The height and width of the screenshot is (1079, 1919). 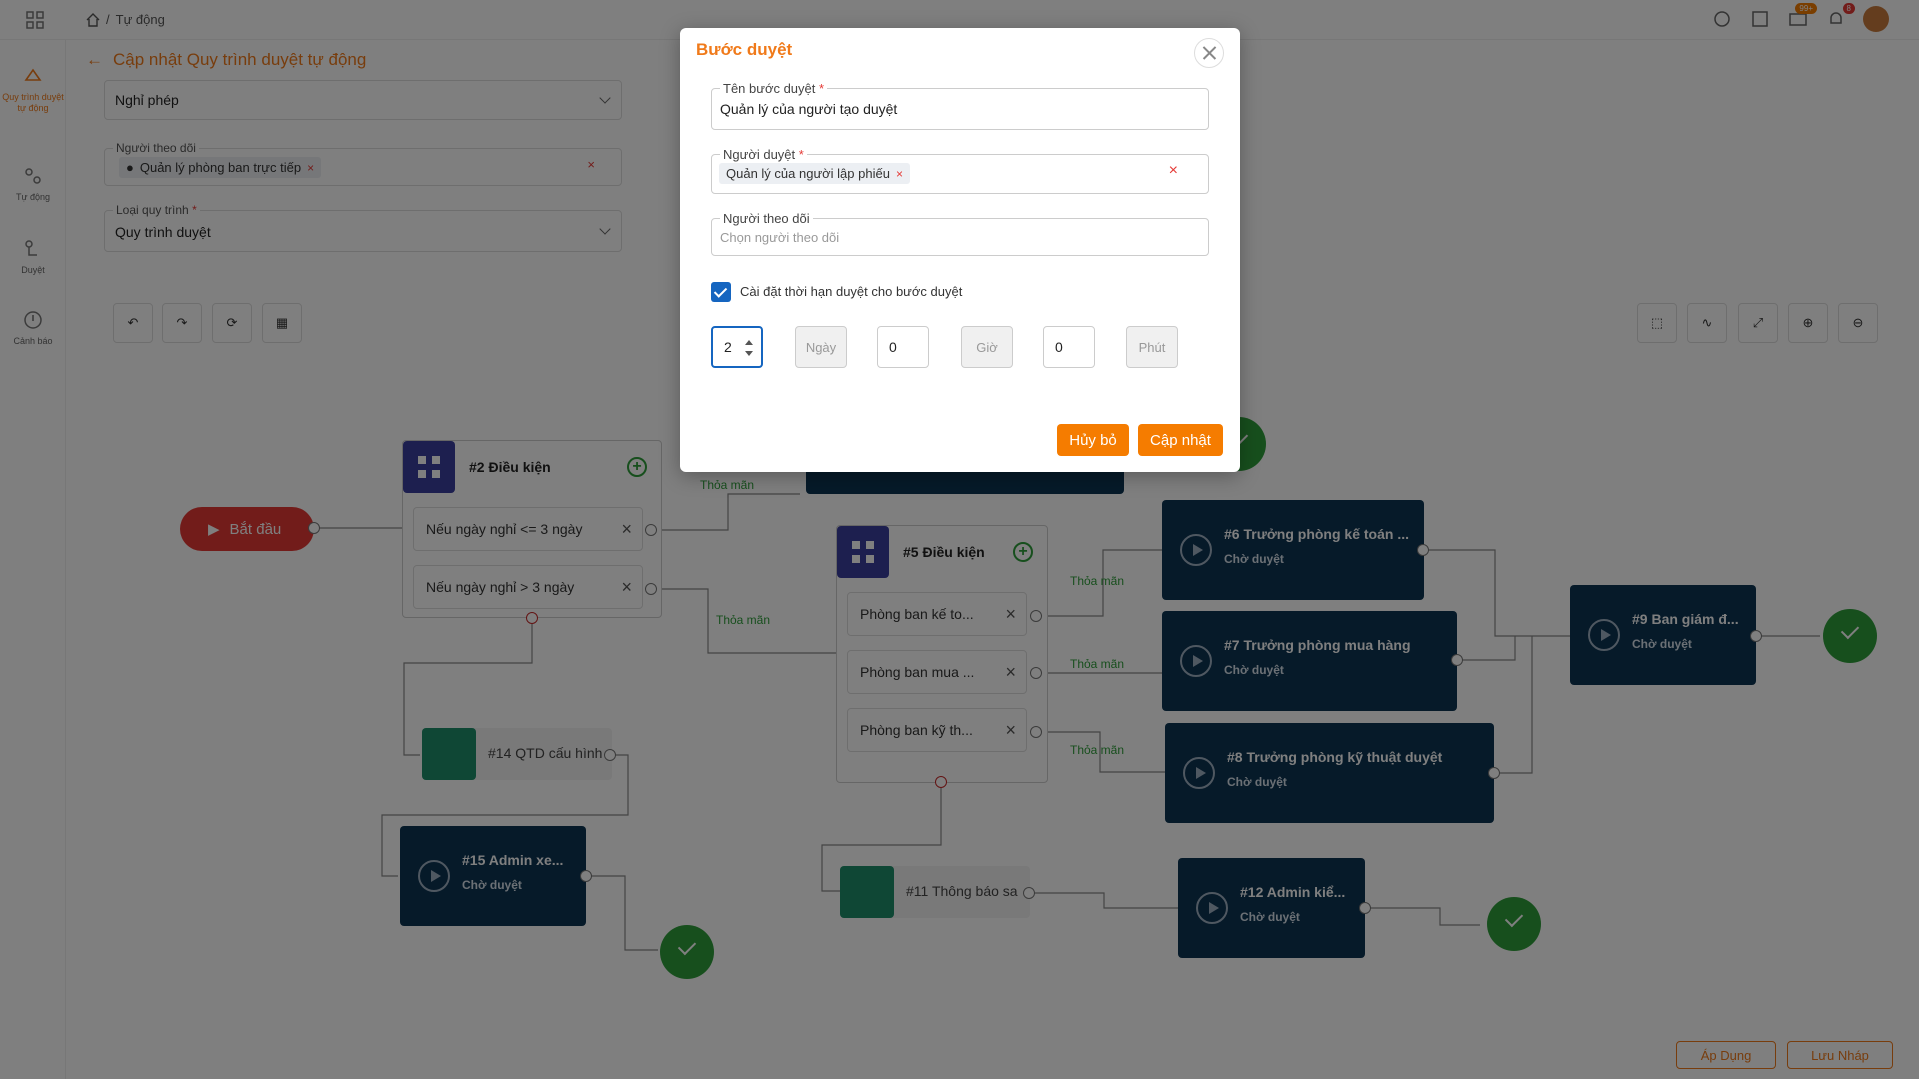 What do you see at coordinates (1173, 171) in the screenshot?
I see `clear-icon: ×` at bounding box center [1173, 171].